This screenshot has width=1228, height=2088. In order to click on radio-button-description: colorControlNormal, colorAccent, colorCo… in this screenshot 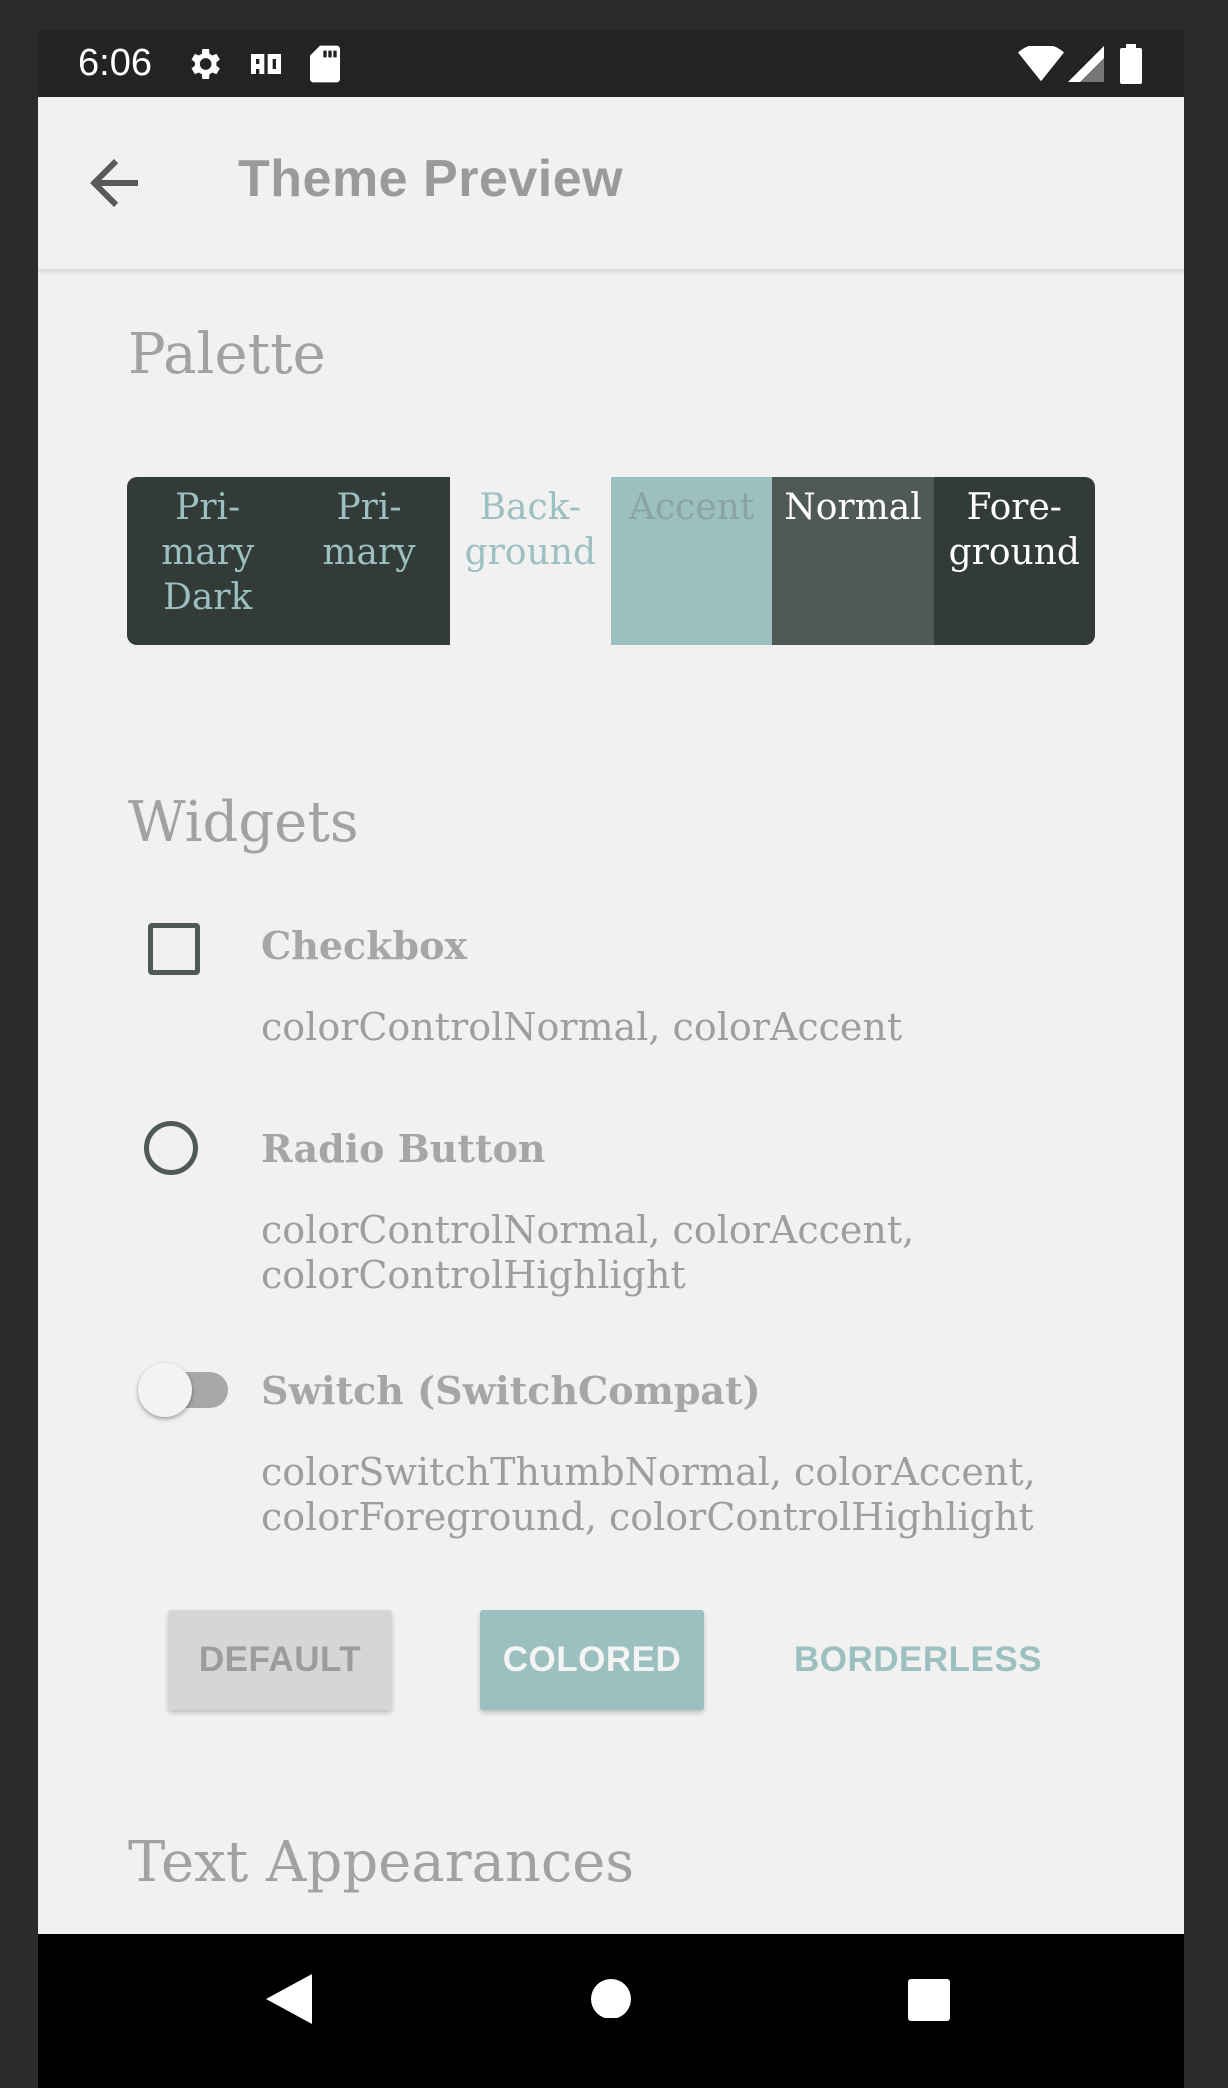, I will do `click(588, 1252)`.